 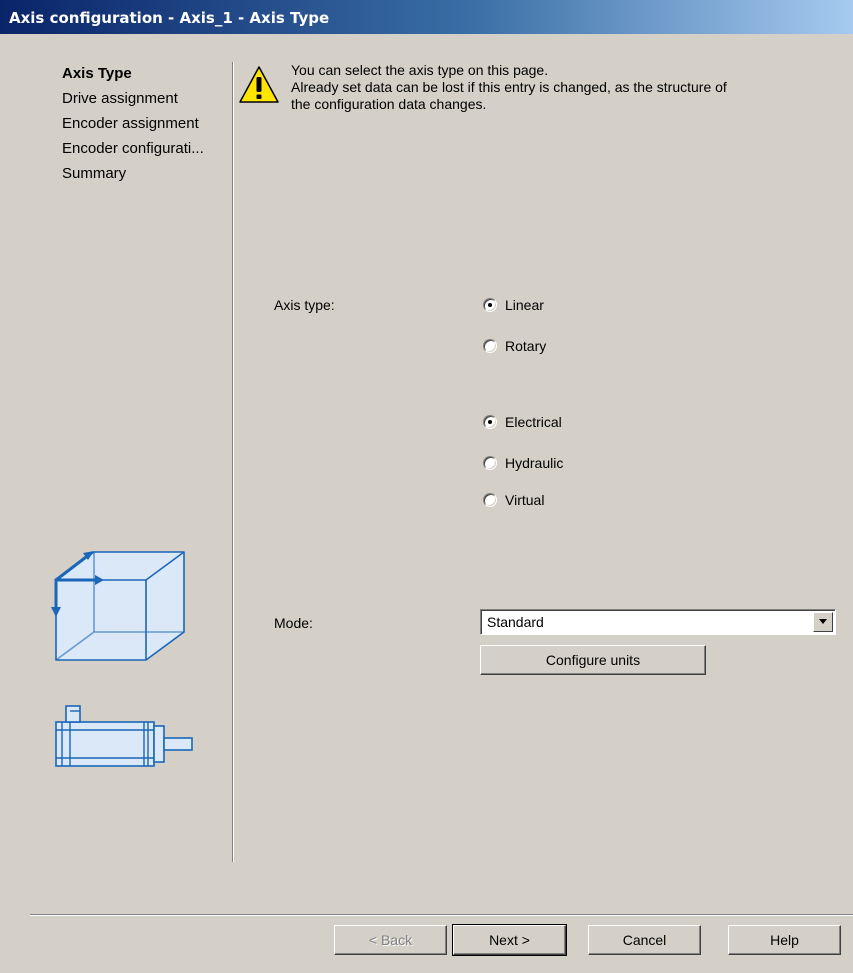 I want to click on axis-type-label: Axis type:, so click(x=304, y=305).